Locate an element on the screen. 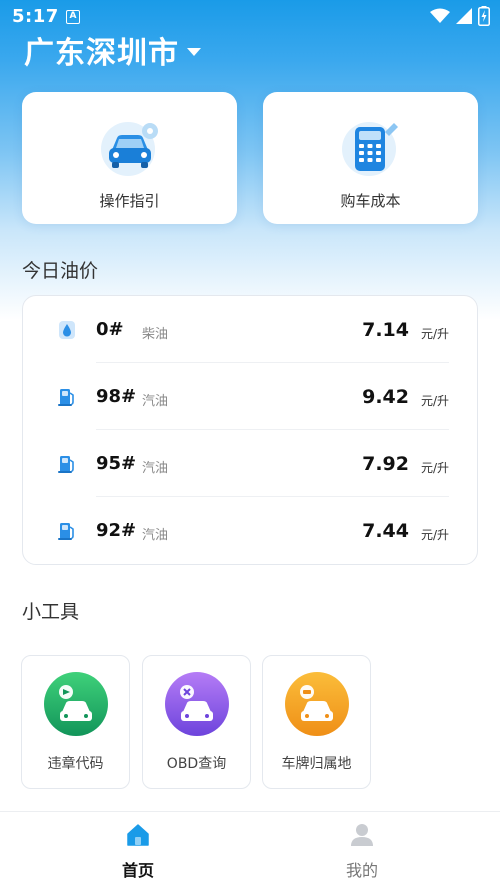  oil-price-row: 95# 汽油 7.92 元/升 is located at coordinates (251, 463).